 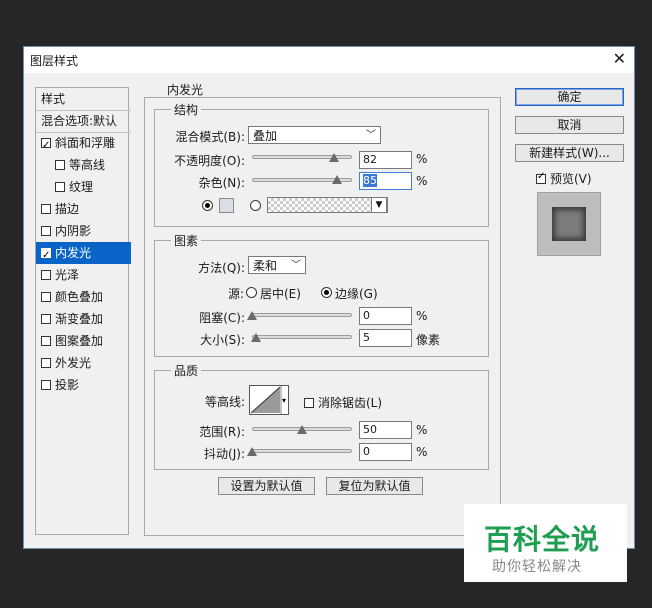 What do you see at coordinates (374, 486) in the screenshot?
I see `reset-default-button: 复位为默认值` at bounding box center [374, 486].